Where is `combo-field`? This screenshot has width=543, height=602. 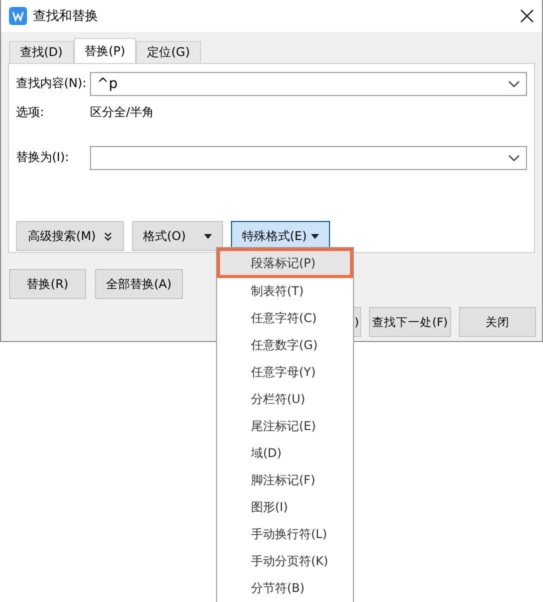
combo-field is located at coordinates (308, 158).